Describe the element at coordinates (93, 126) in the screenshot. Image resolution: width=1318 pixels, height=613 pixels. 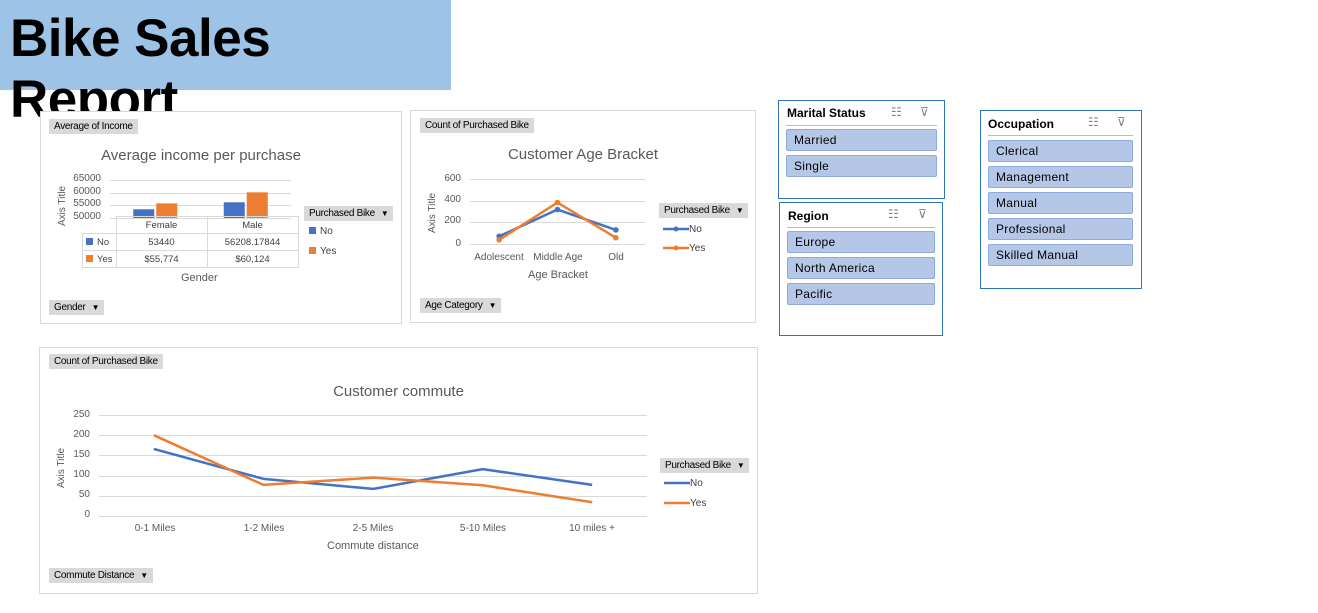
I see `income-value-field-button: Average of Income` at that location.